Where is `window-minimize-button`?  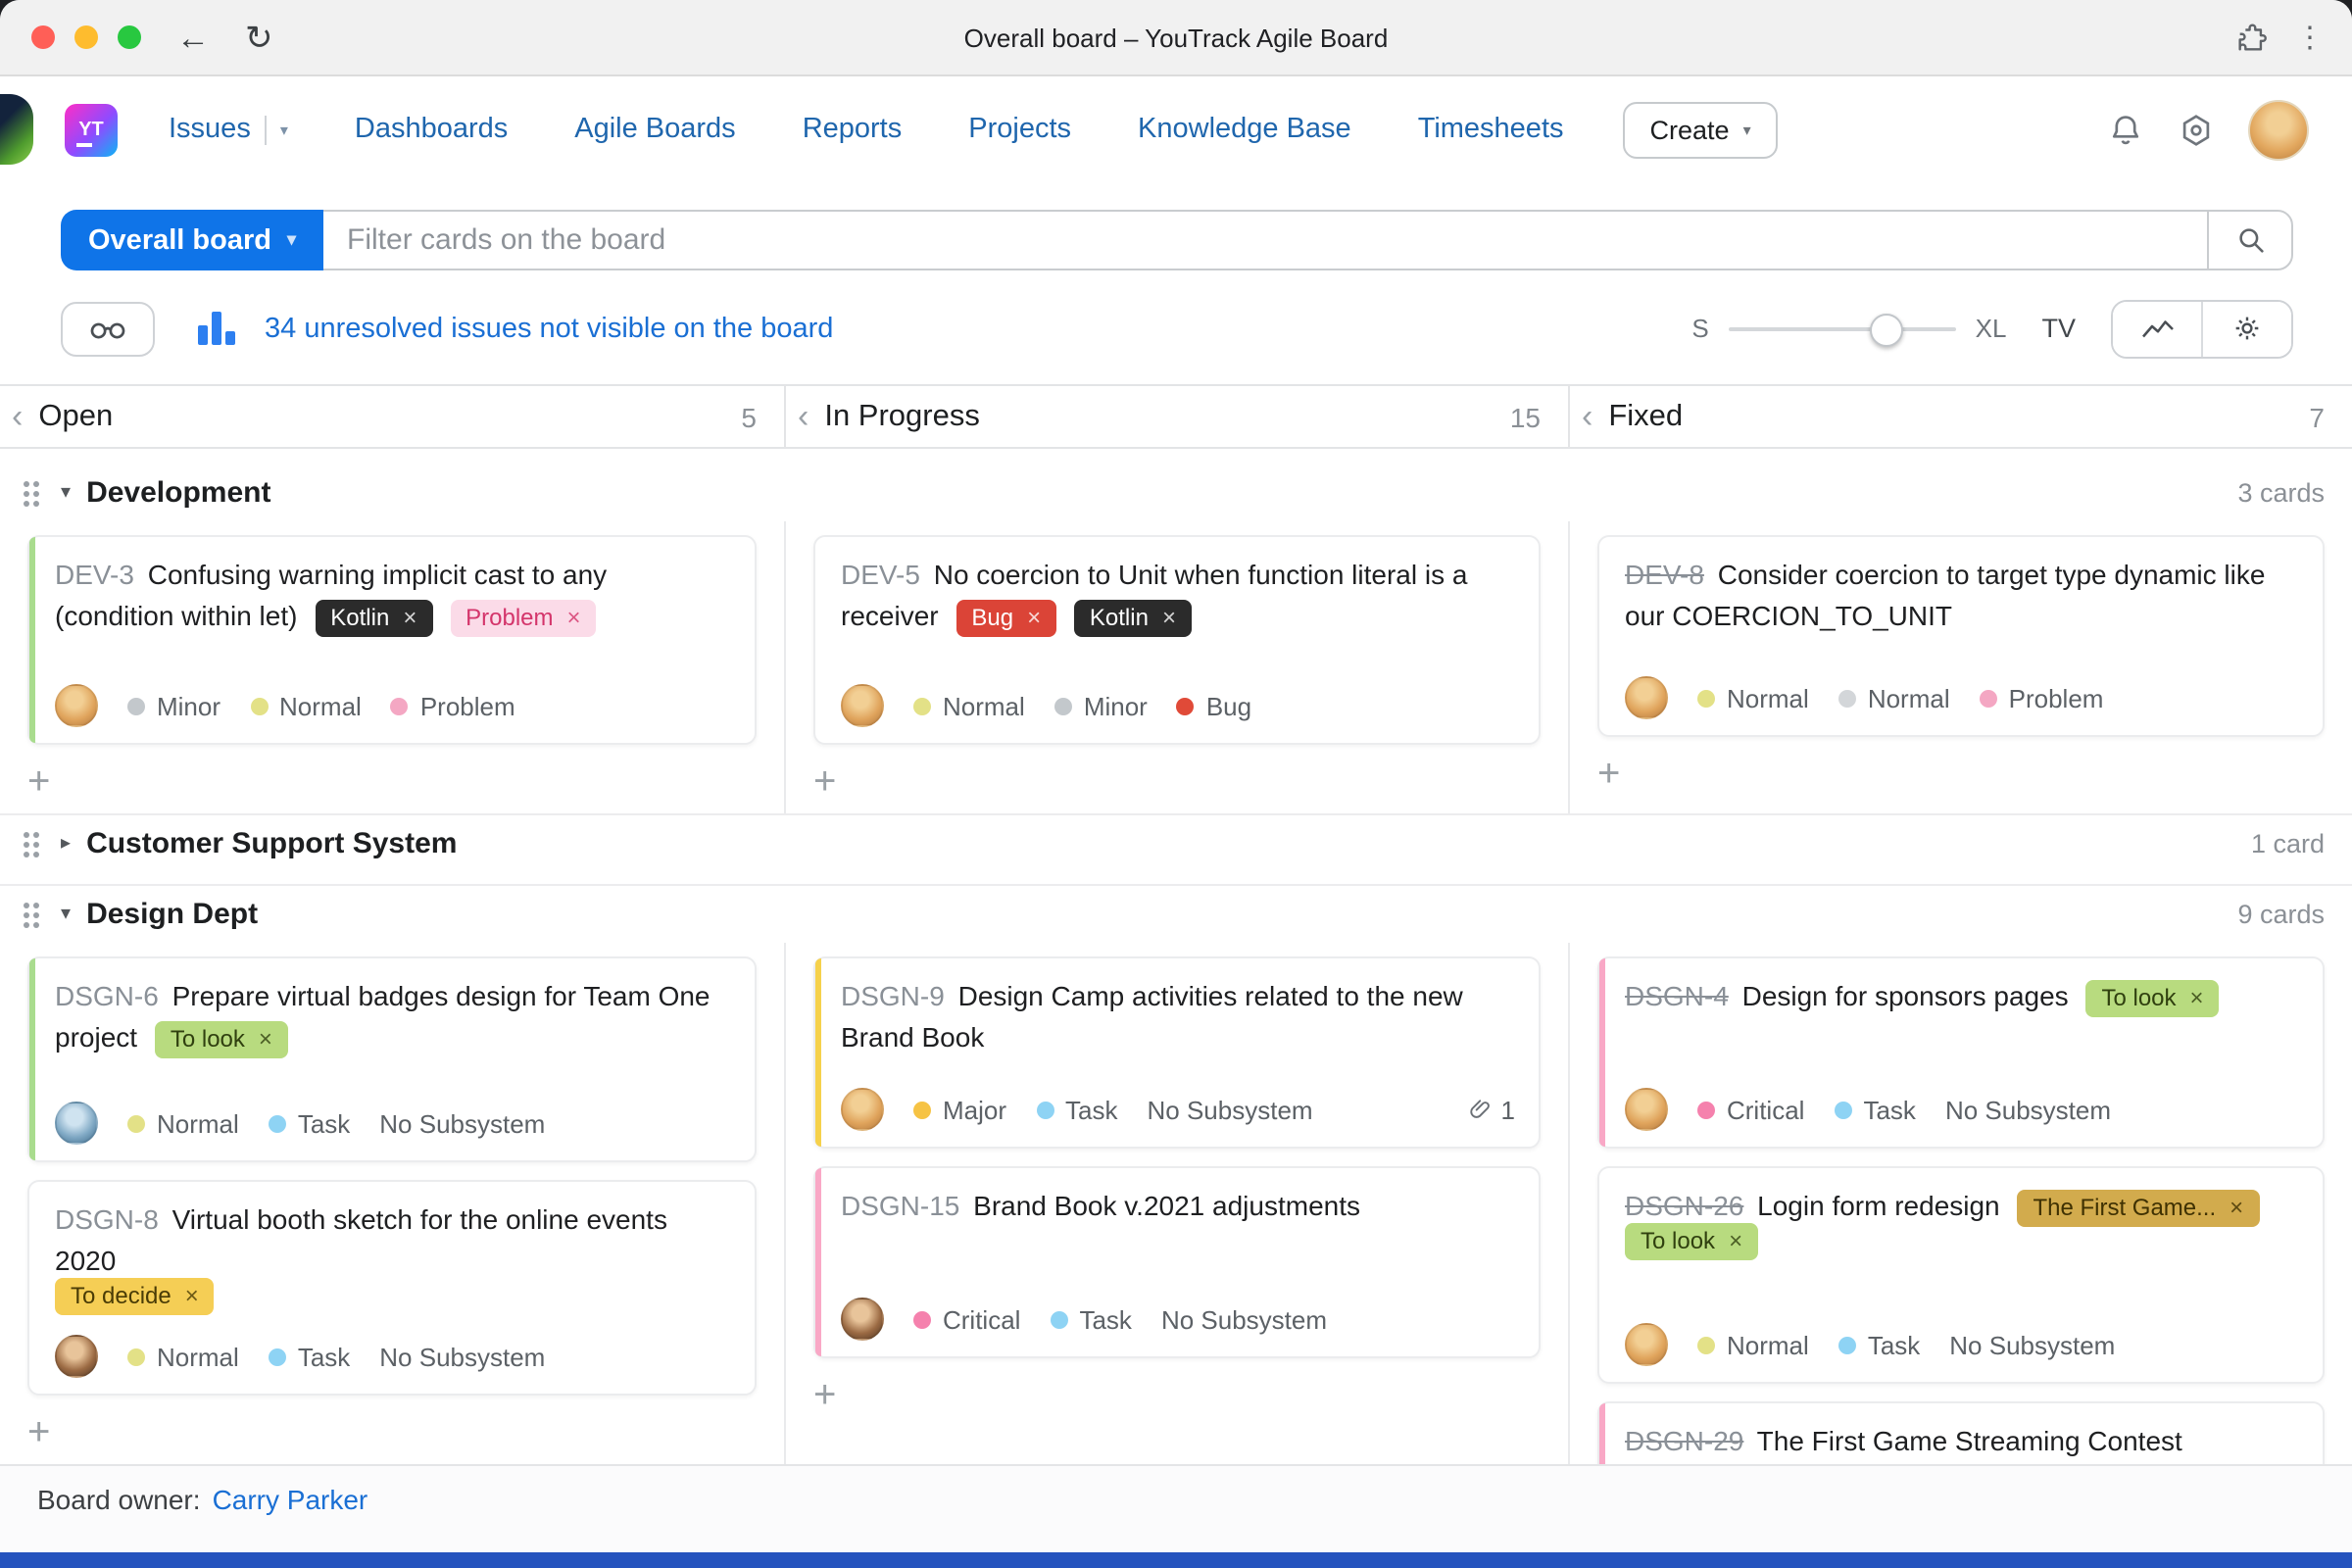
window-minimize-button is located at coordinates (86, 37).